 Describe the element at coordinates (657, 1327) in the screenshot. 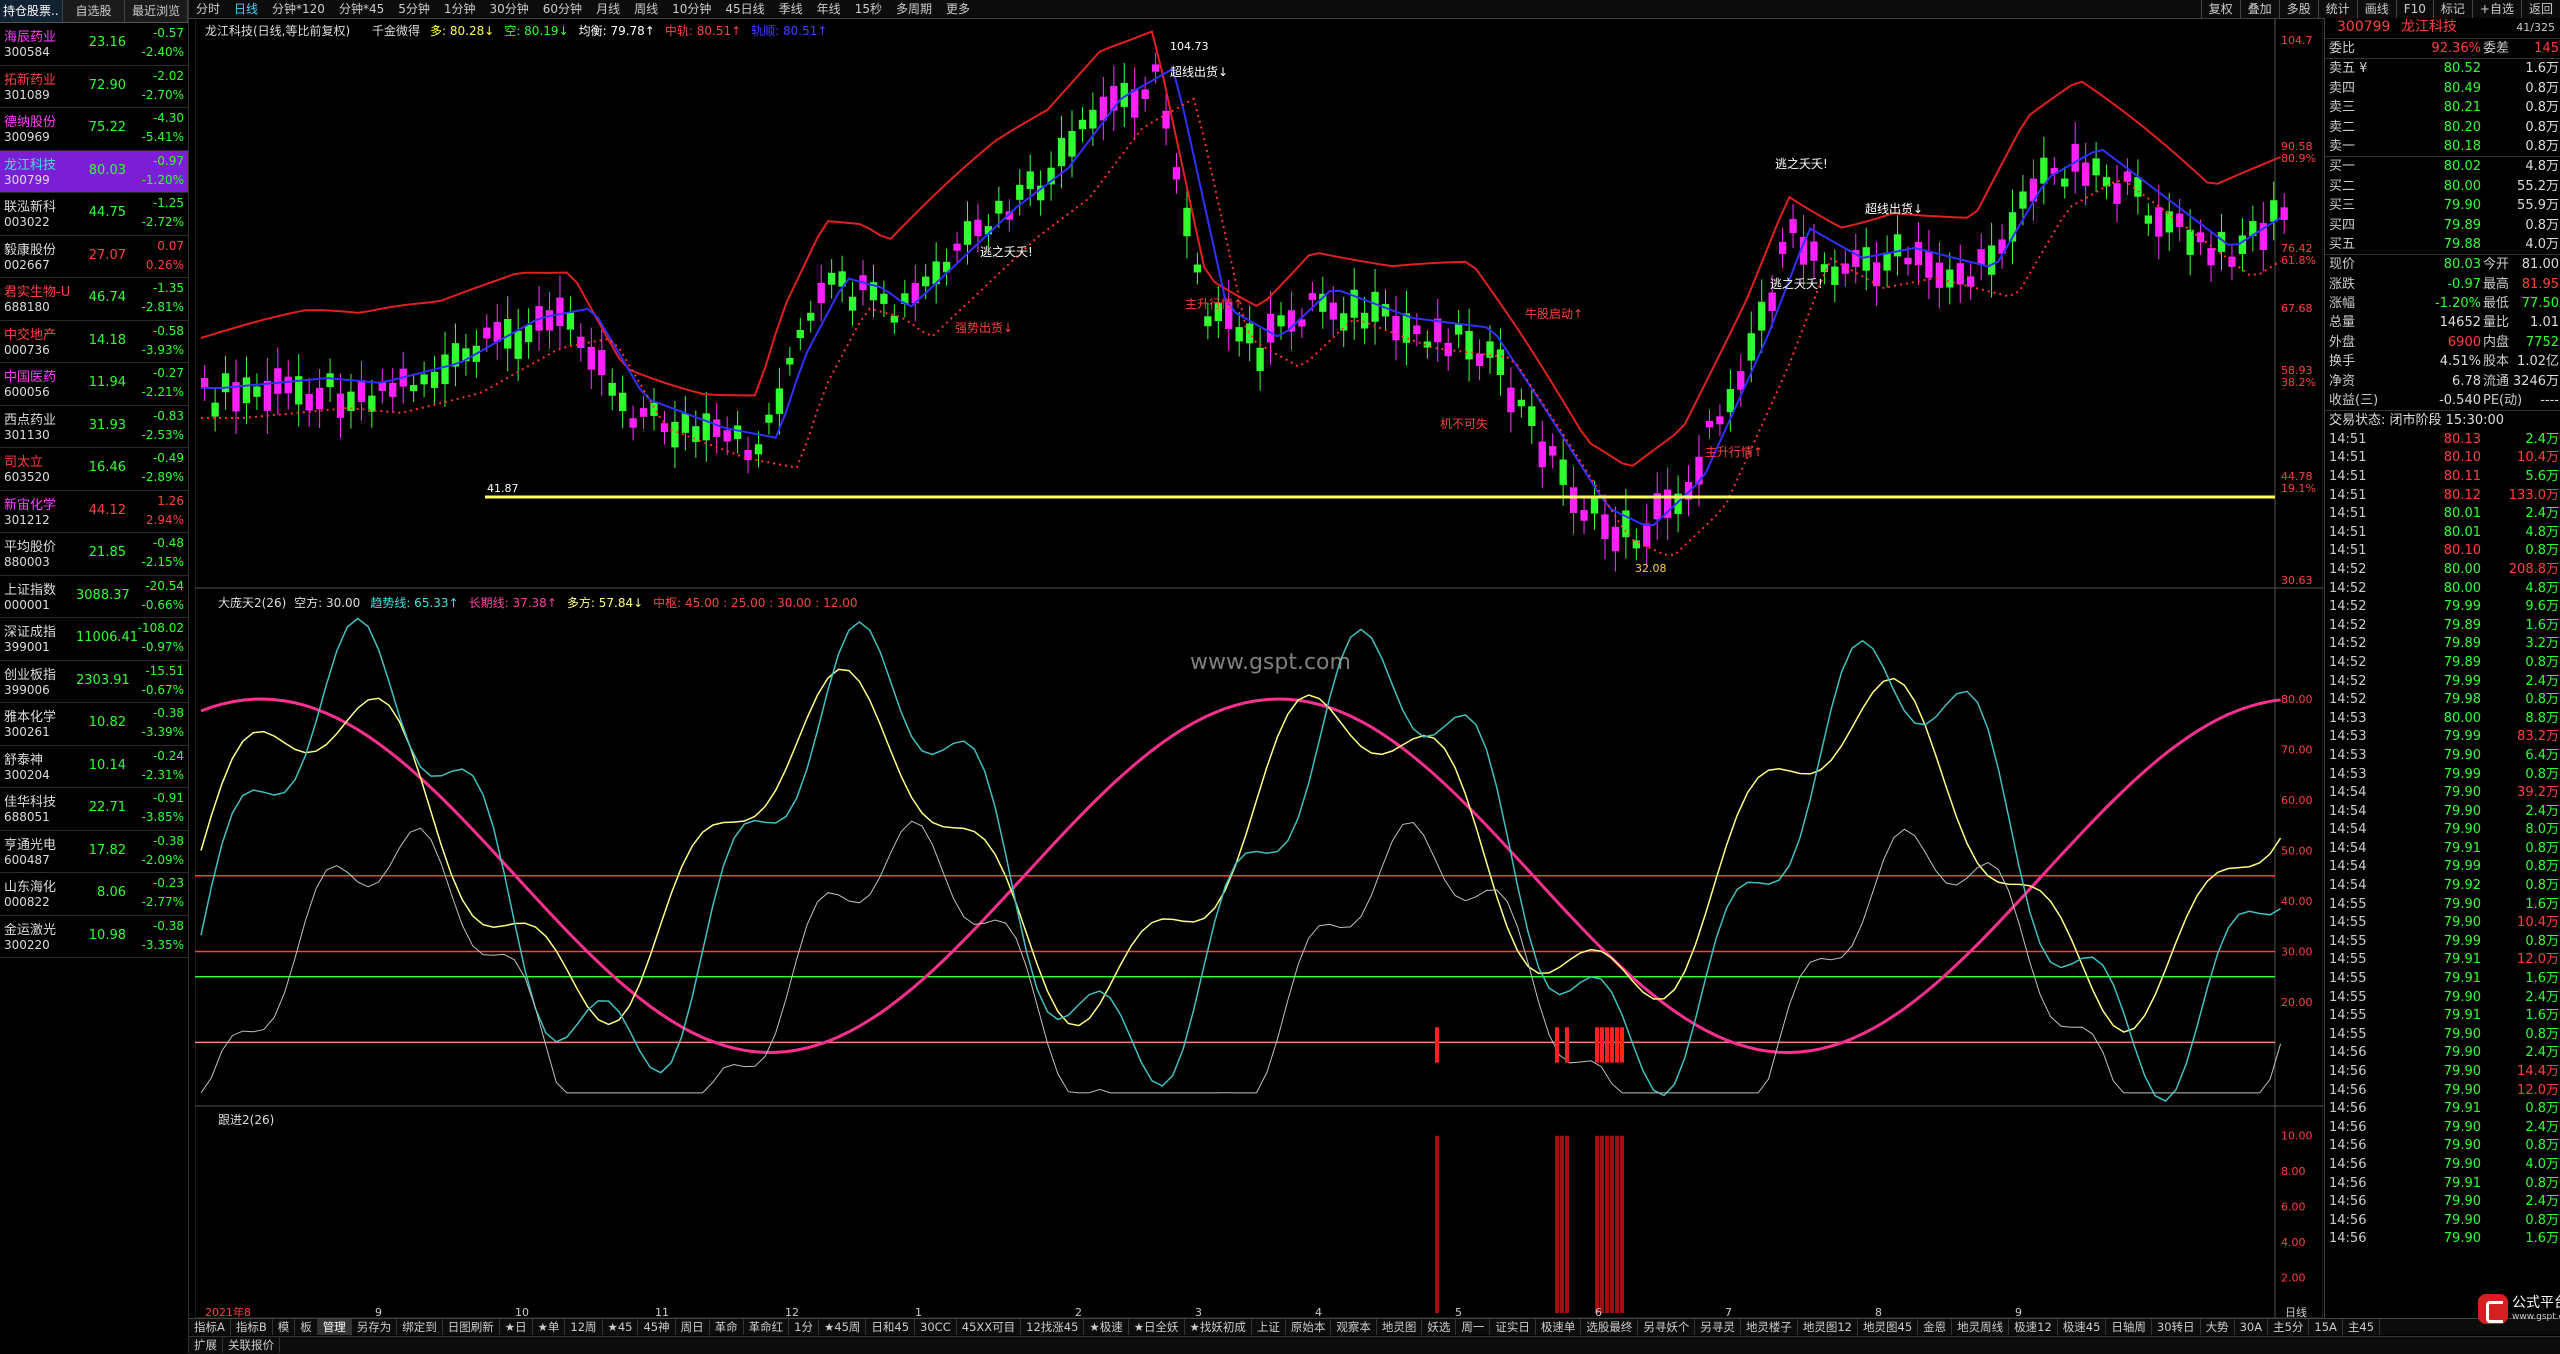

I see `formula-tab: 45神` at that location.